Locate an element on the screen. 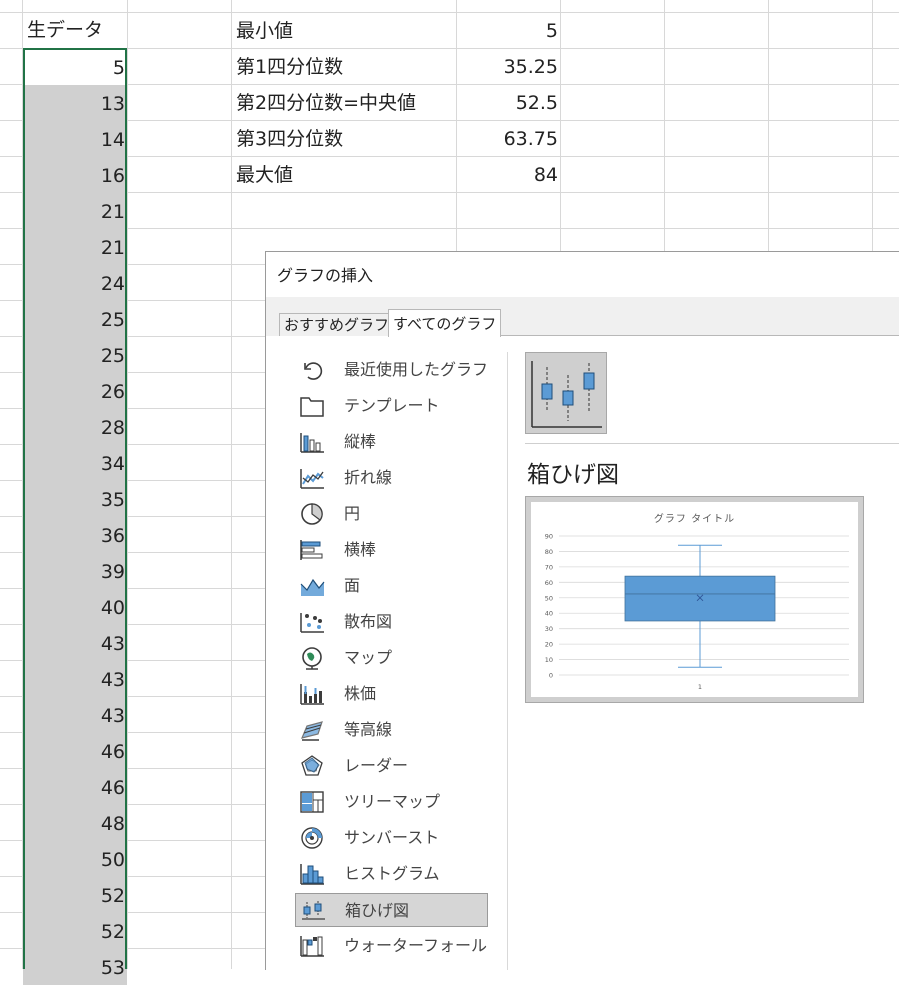  chart-category-item: テンプレート is located at coordinates (391, 406).